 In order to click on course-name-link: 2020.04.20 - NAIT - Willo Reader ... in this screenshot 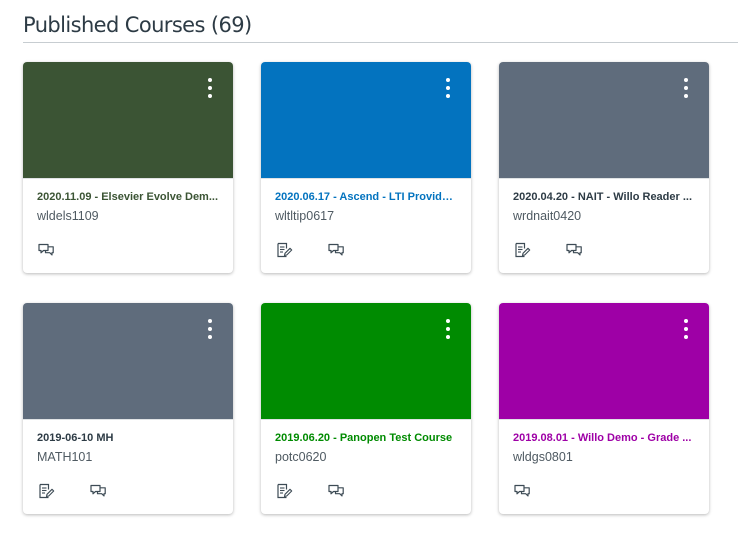, I will do `click(604, 197)`.